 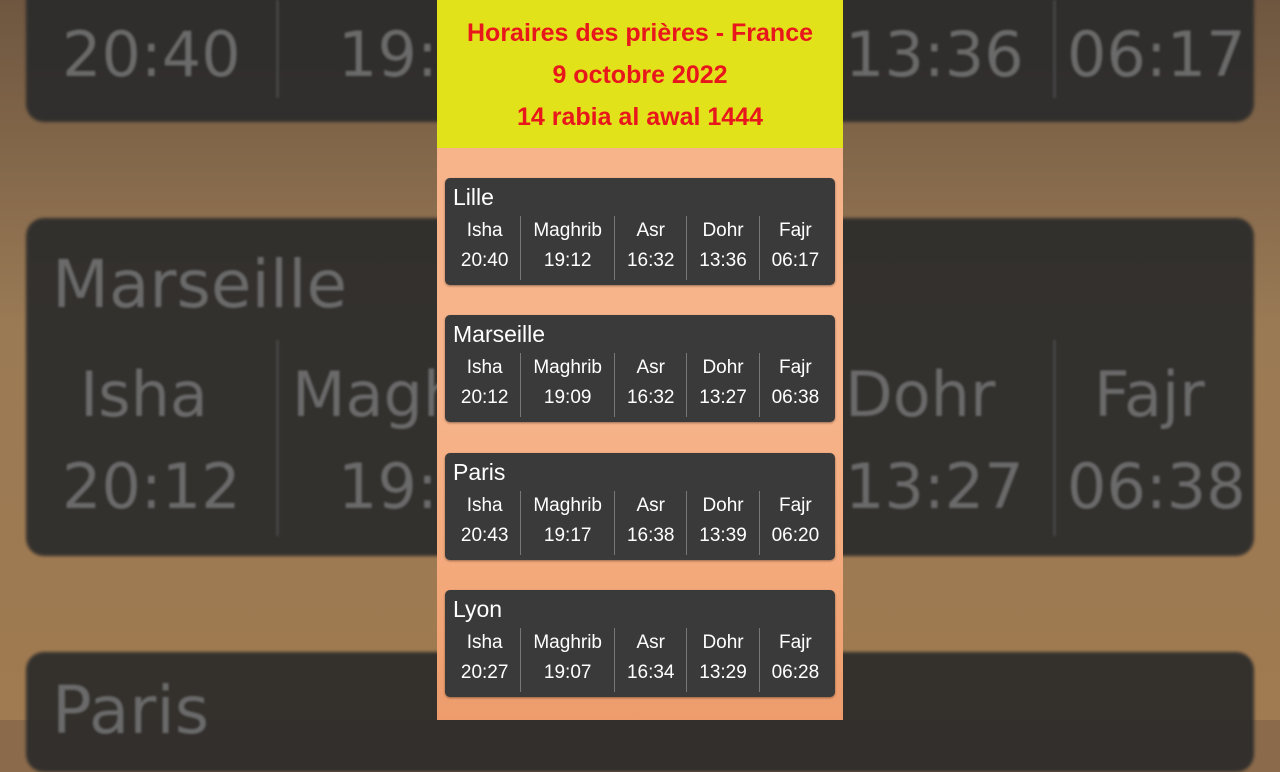 I want to click on prayer-time: 20:40, so click(x=484, y=260).